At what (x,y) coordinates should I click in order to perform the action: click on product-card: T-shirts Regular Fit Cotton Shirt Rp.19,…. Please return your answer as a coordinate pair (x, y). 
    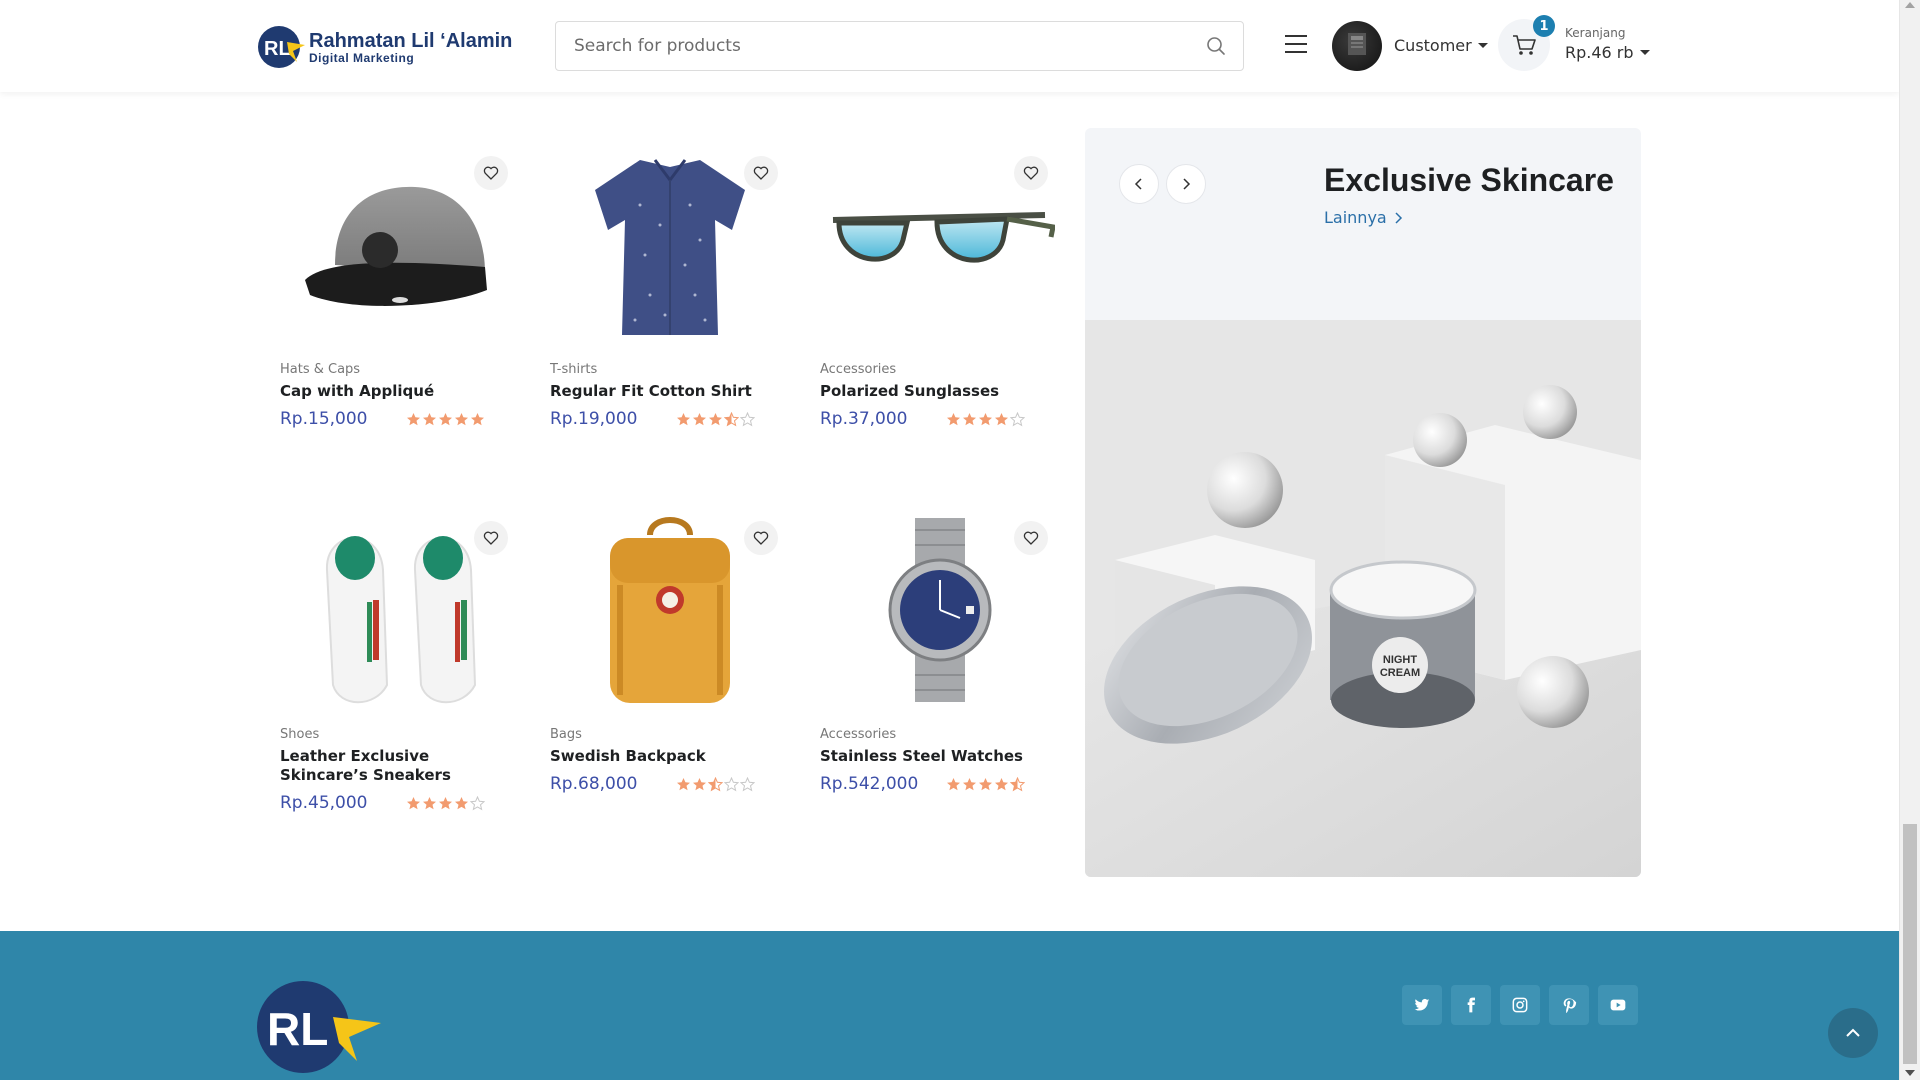
    Looking at the image, I should click on (670, 284).